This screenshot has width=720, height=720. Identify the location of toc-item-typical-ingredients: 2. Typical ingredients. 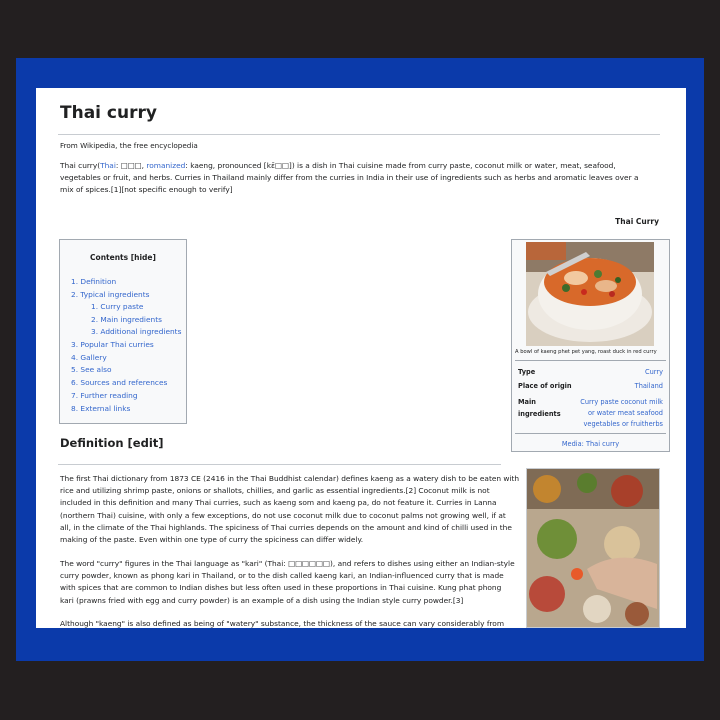
(110, 294).